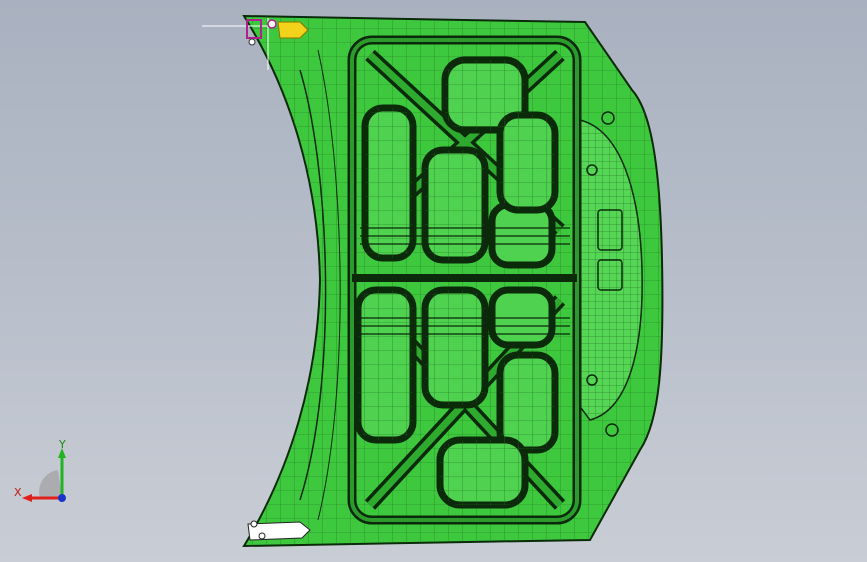  Describe the element at coordinates (27, 498) in the screenshot. I see `x-axis-arrow` at that location.